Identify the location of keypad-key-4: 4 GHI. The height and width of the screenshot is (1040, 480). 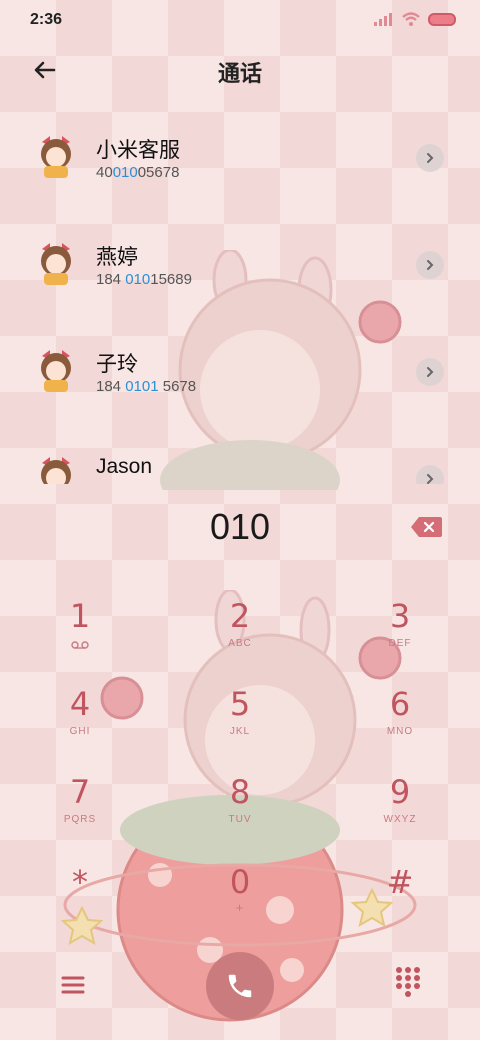
(80, 724).